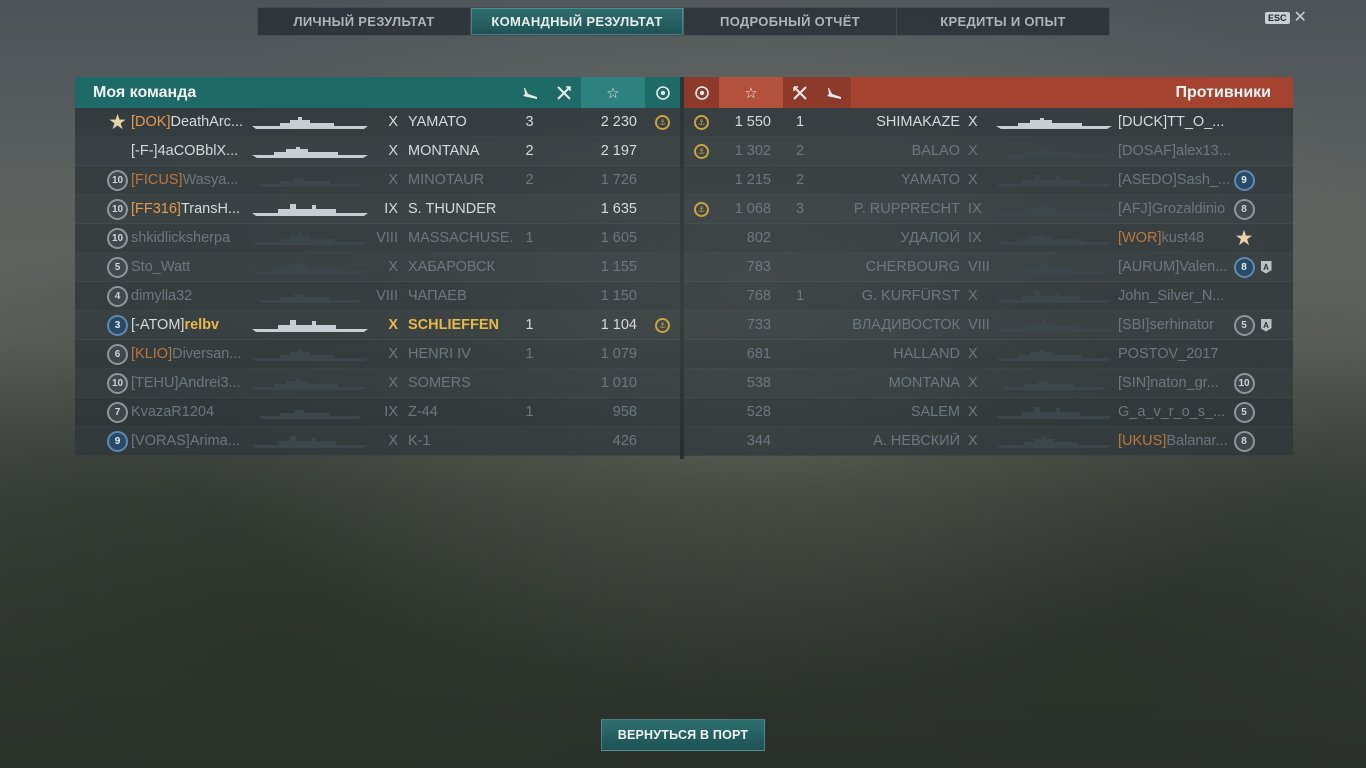 This screenshot has height=768, width=1366. What do you see at coordinates (800, 209) in the screenshot?
I see `kills-value: 3` at bounding box center [800, 209].